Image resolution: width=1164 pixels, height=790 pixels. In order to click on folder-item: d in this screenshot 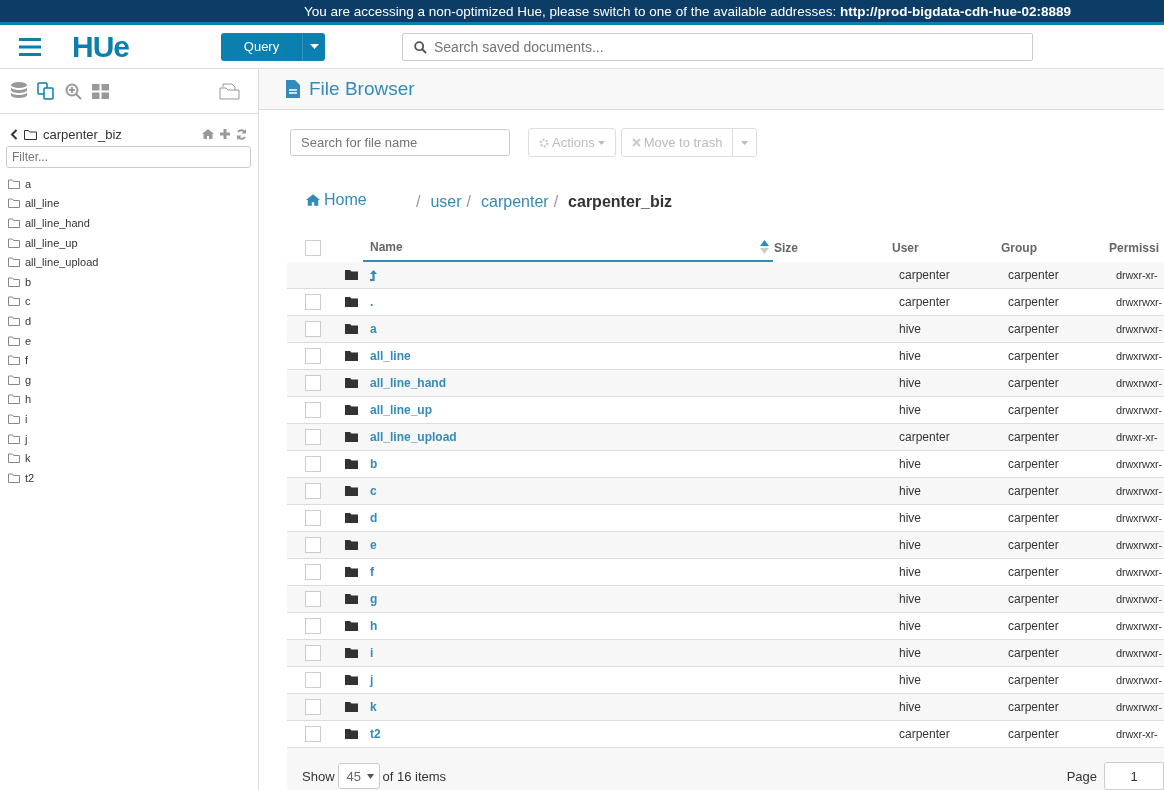, I will do `click(129, 321)`.